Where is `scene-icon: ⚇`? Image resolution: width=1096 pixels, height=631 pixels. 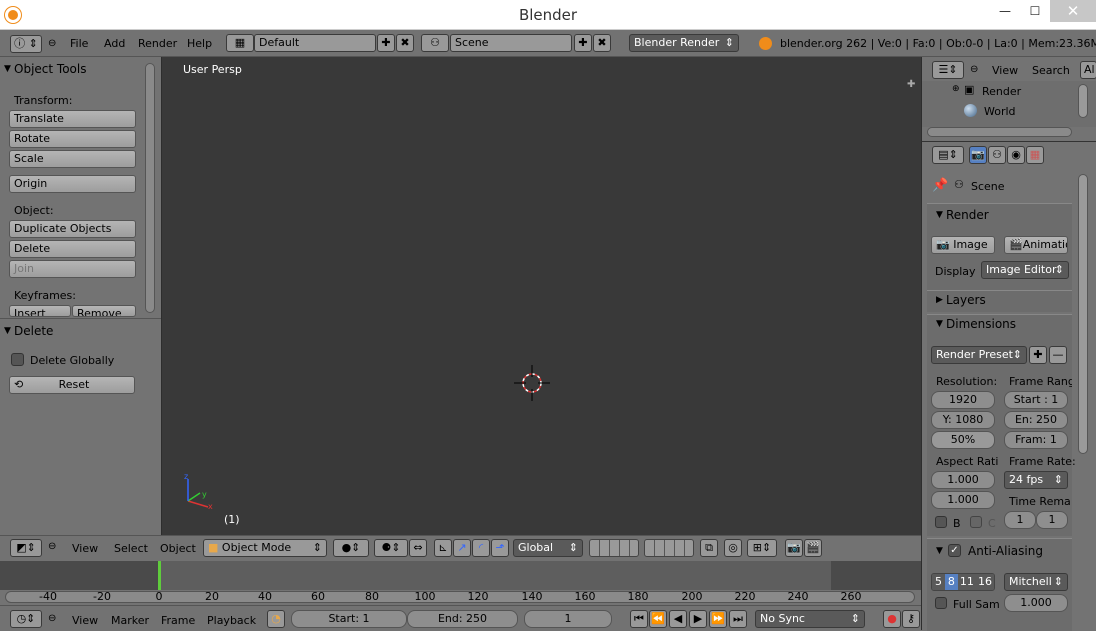
scene-icon: ⚇ is located at coordinates (435, 43).